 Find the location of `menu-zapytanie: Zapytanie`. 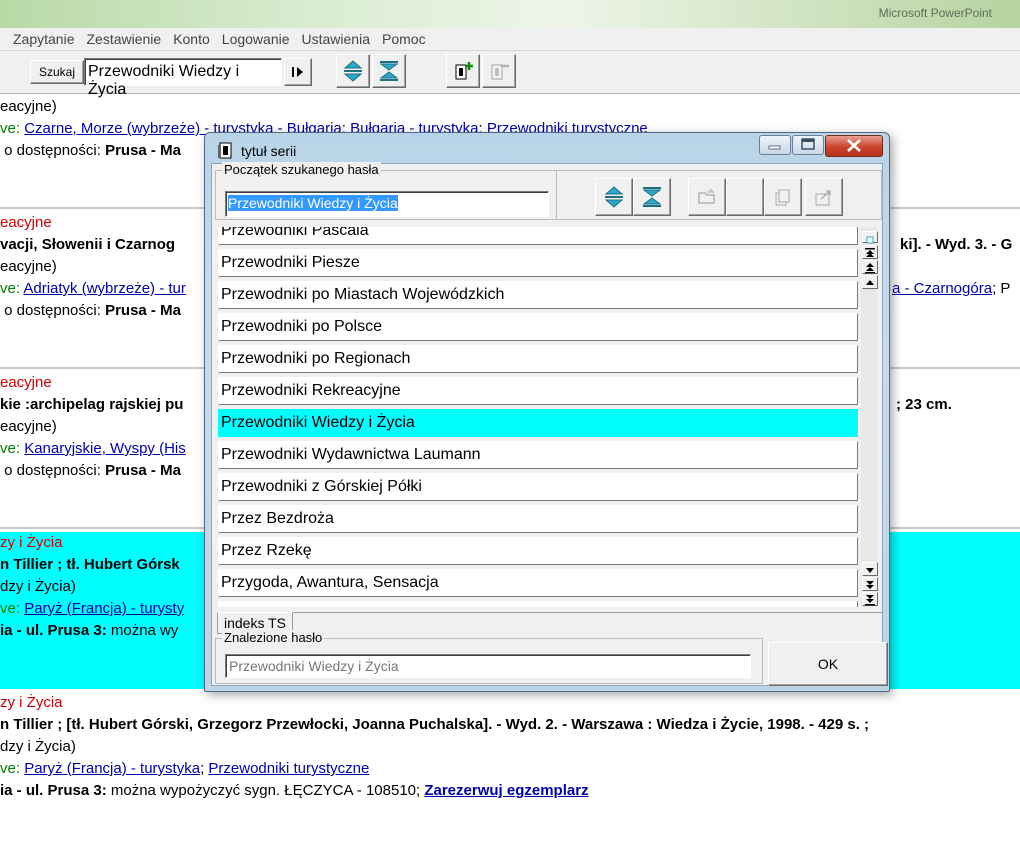

menu-zapytanie: Zapytanie is located at coordinates (40, 37).